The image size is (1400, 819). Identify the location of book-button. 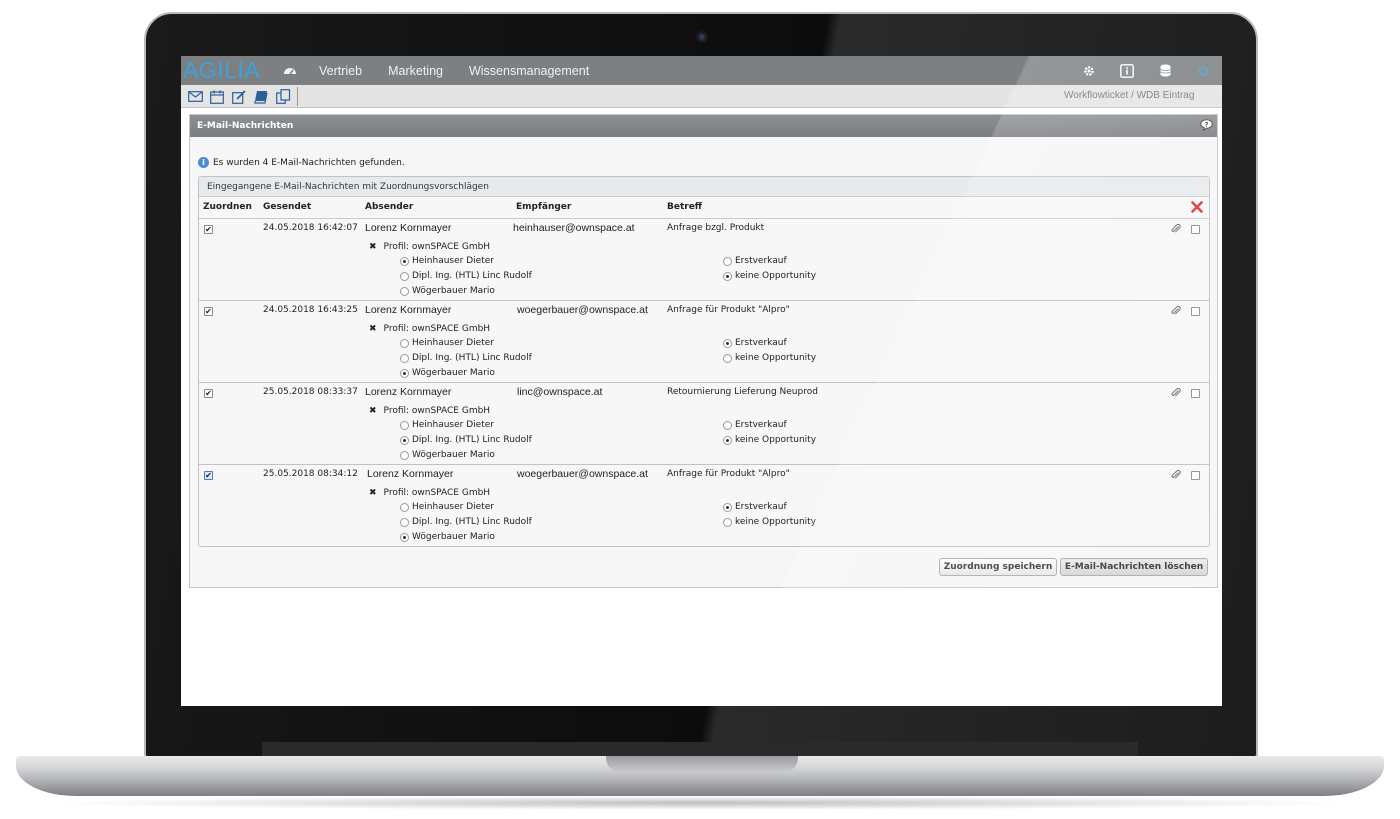
(261, 96).